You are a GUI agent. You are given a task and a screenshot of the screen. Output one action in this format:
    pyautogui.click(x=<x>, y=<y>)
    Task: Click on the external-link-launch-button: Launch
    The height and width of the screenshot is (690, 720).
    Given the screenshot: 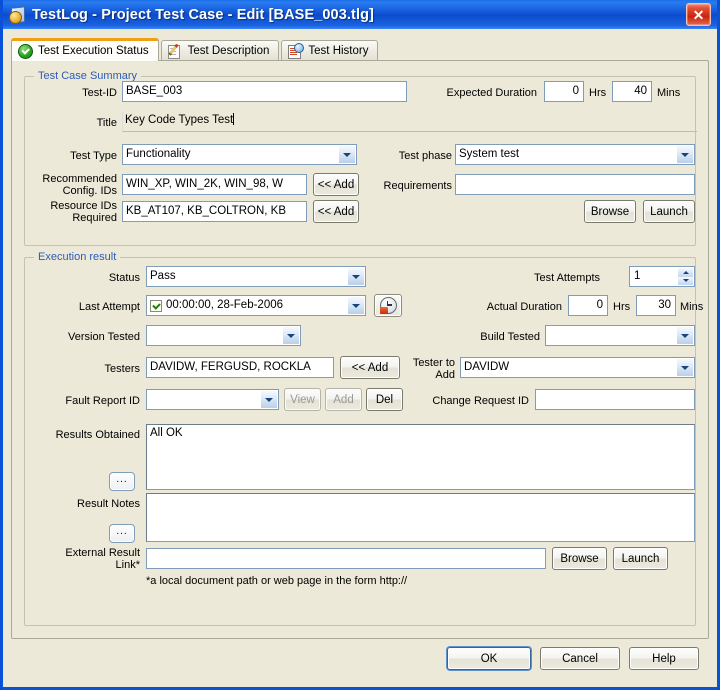 What is the action you would take?
    pyautogui.click(x=640, y=558)
    